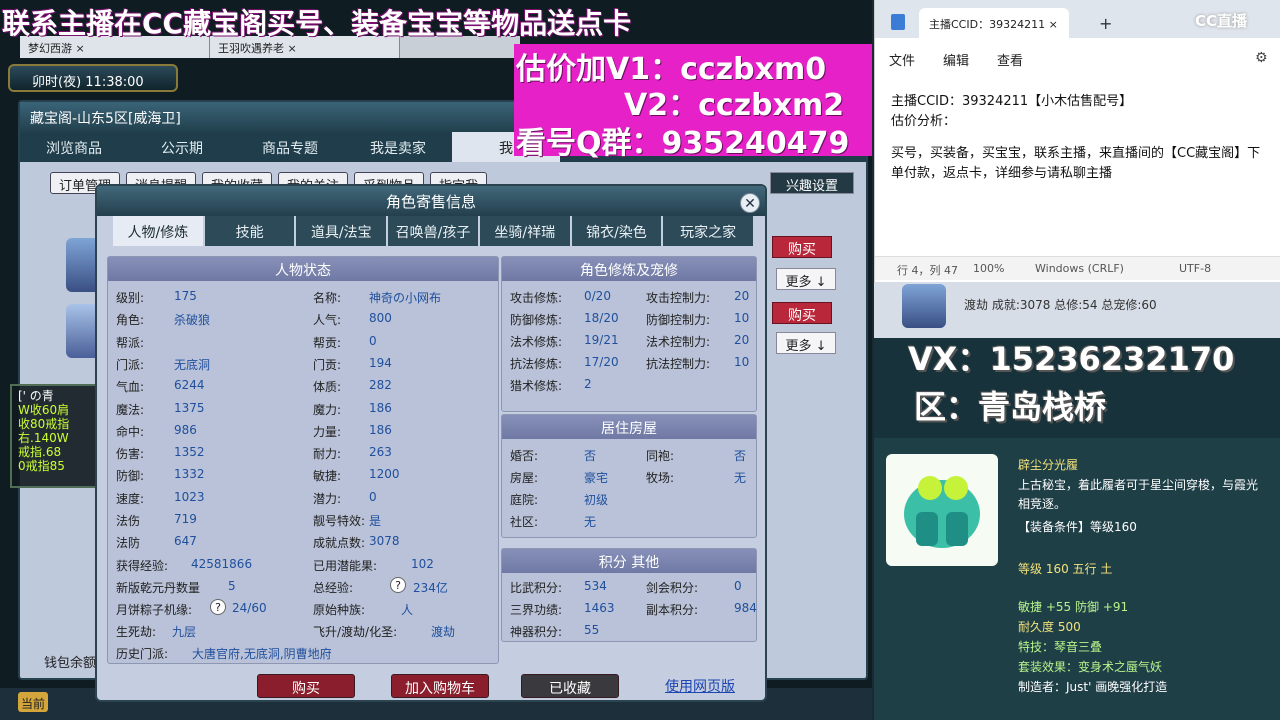 The image size is (1280, 720). What do you see at coordinates (327, 498) in the screenshot?
I see `stat-label: 潜力:` at bounding box center [327, 498].